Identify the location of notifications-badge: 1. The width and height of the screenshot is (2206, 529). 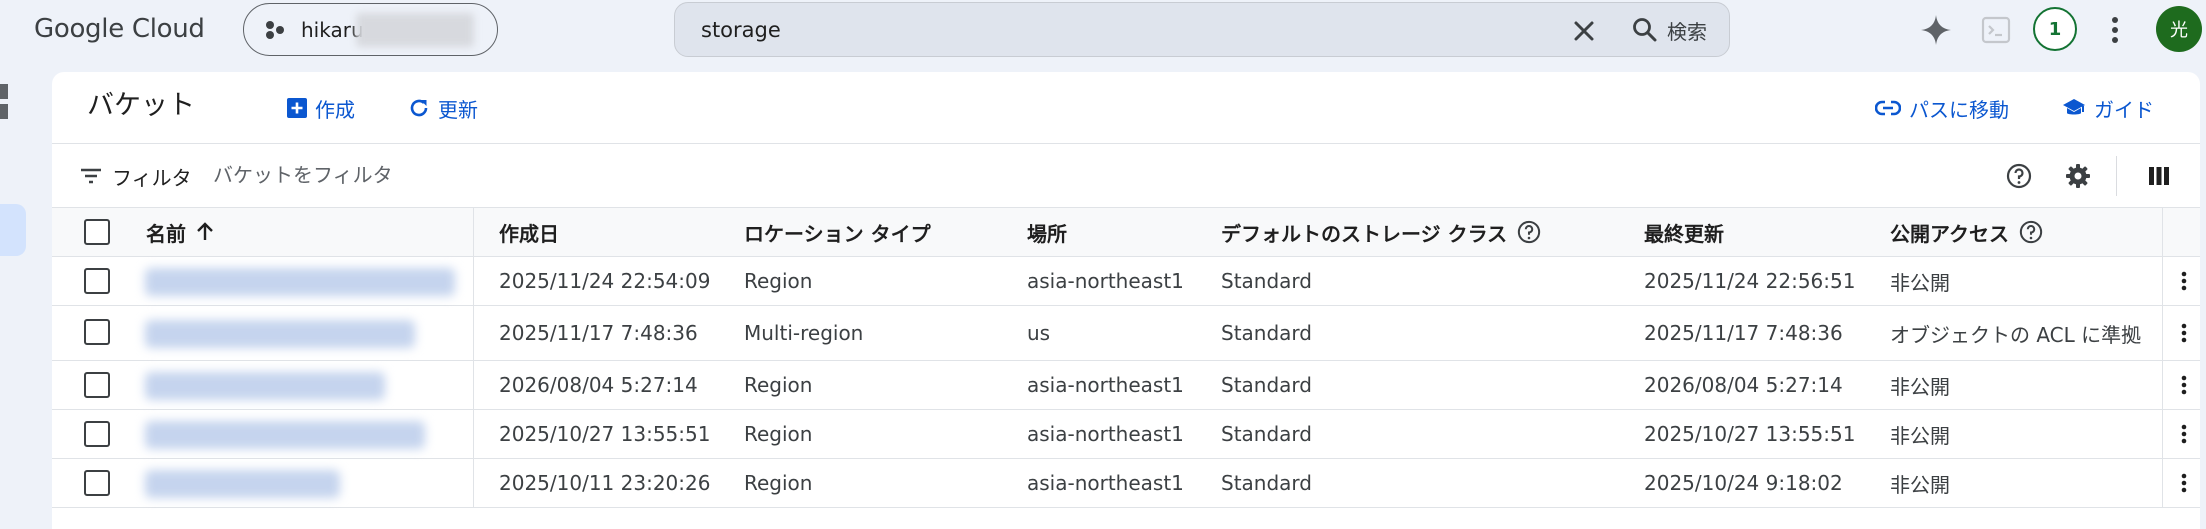
(2055, 29).